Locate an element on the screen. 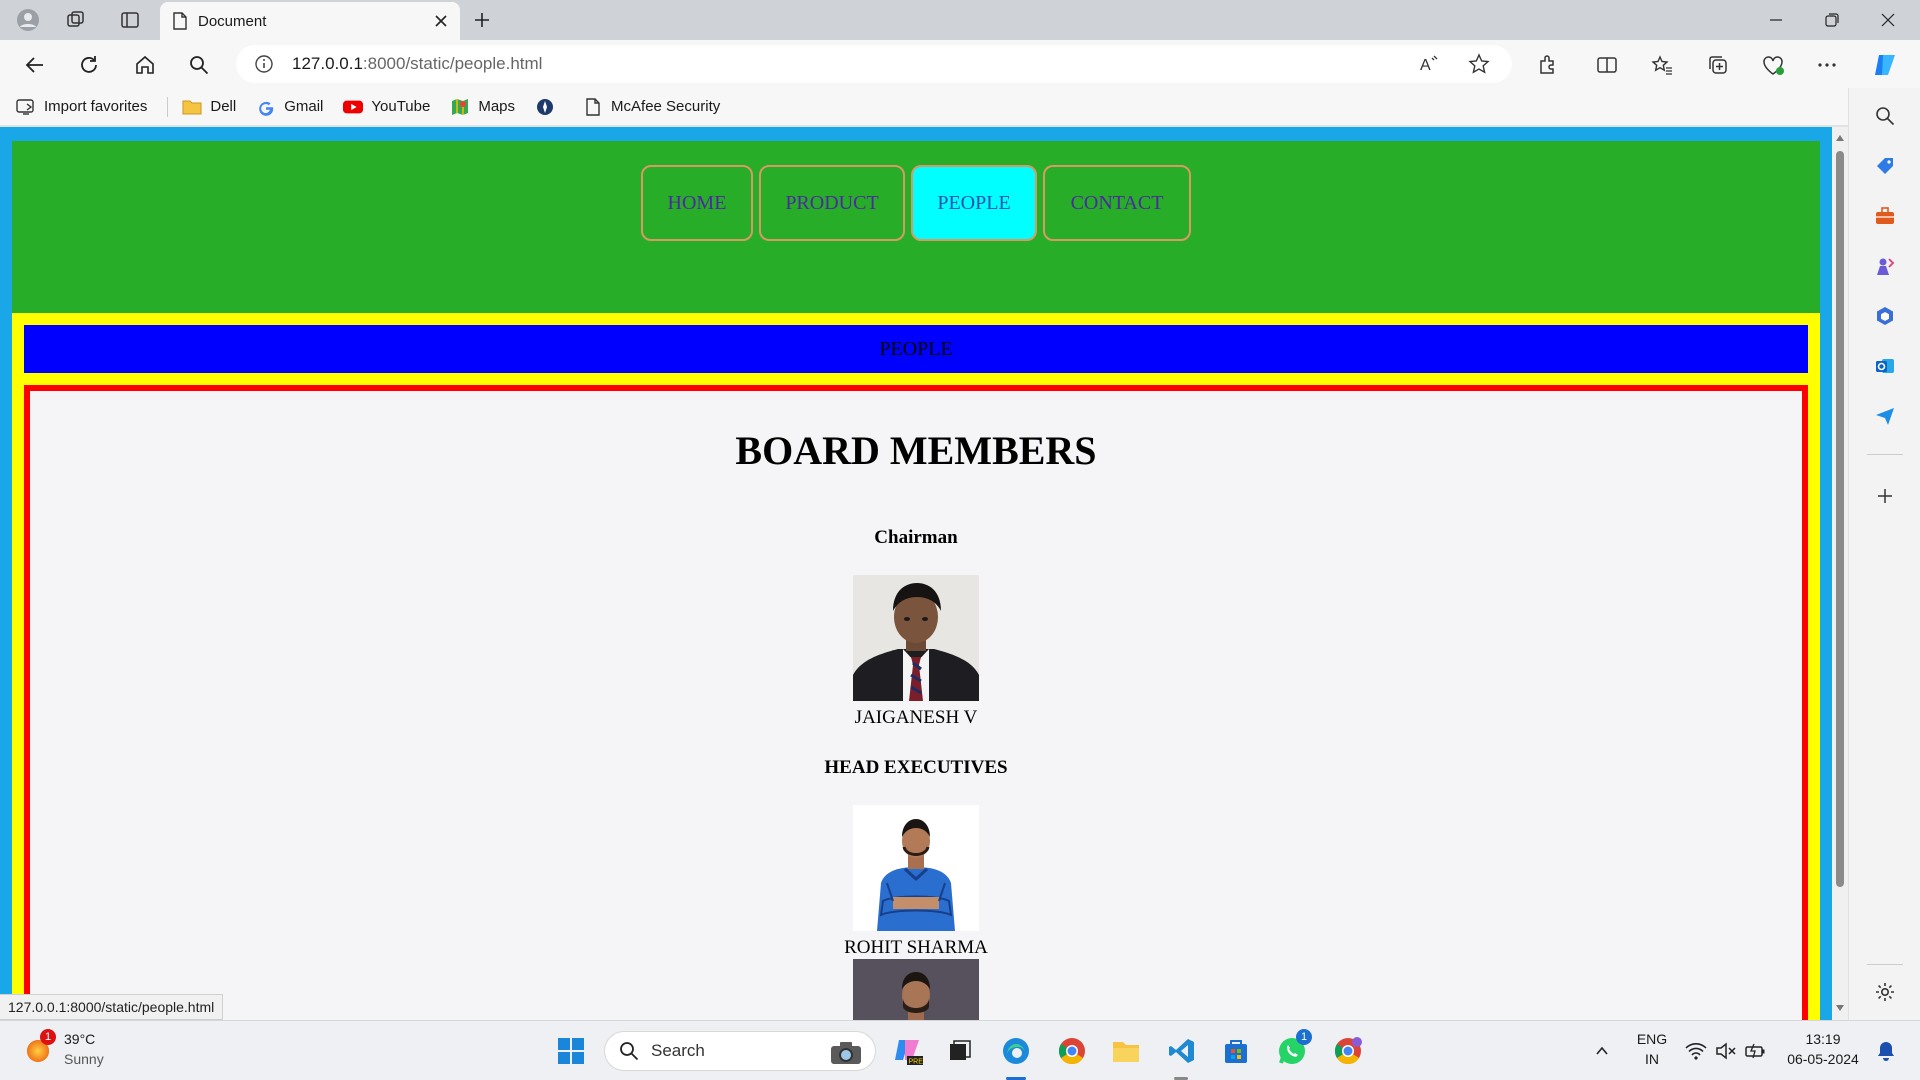 Image resolution: width=1920 pixels, height=1080 pixels. chrome-profile-icon is located at coordinates (1348, 1051).